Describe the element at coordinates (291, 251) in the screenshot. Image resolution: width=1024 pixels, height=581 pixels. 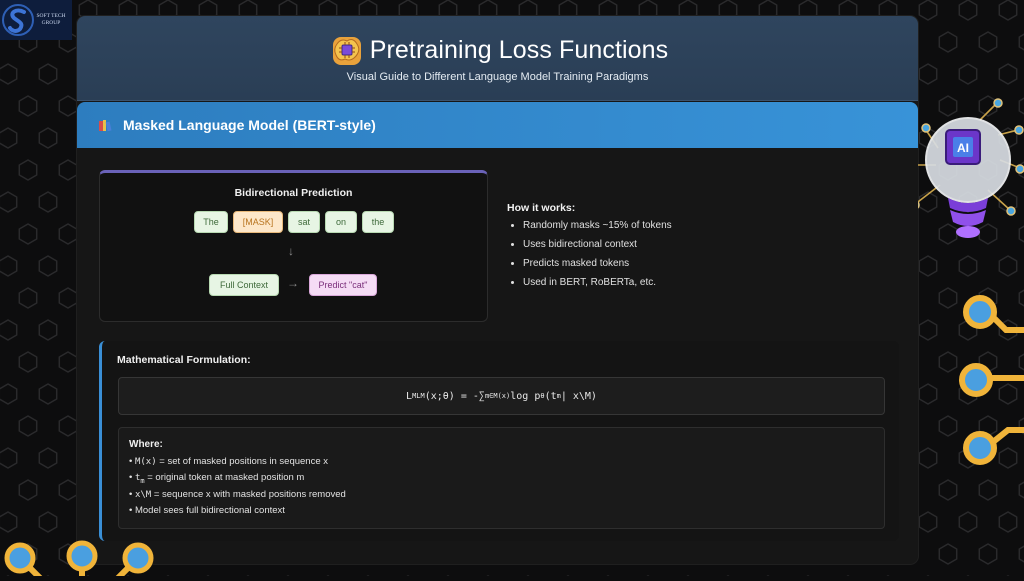
I see `down-arrow-icon: ↓` at that location.